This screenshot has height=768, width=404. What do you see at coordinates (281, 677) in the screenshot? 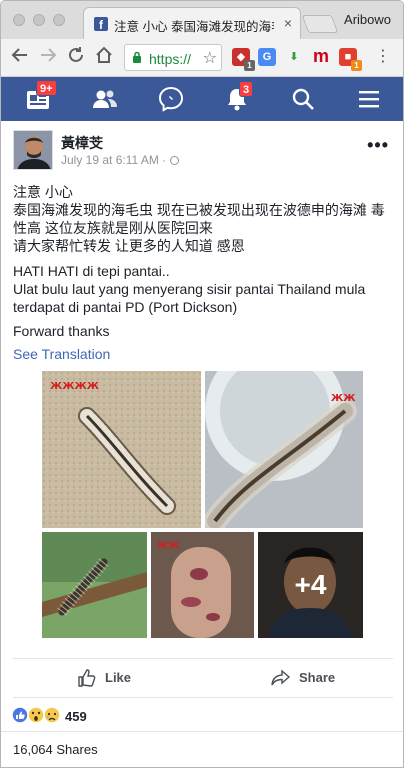
I see `share-arrow-icon` at bounding box center [281, 677].